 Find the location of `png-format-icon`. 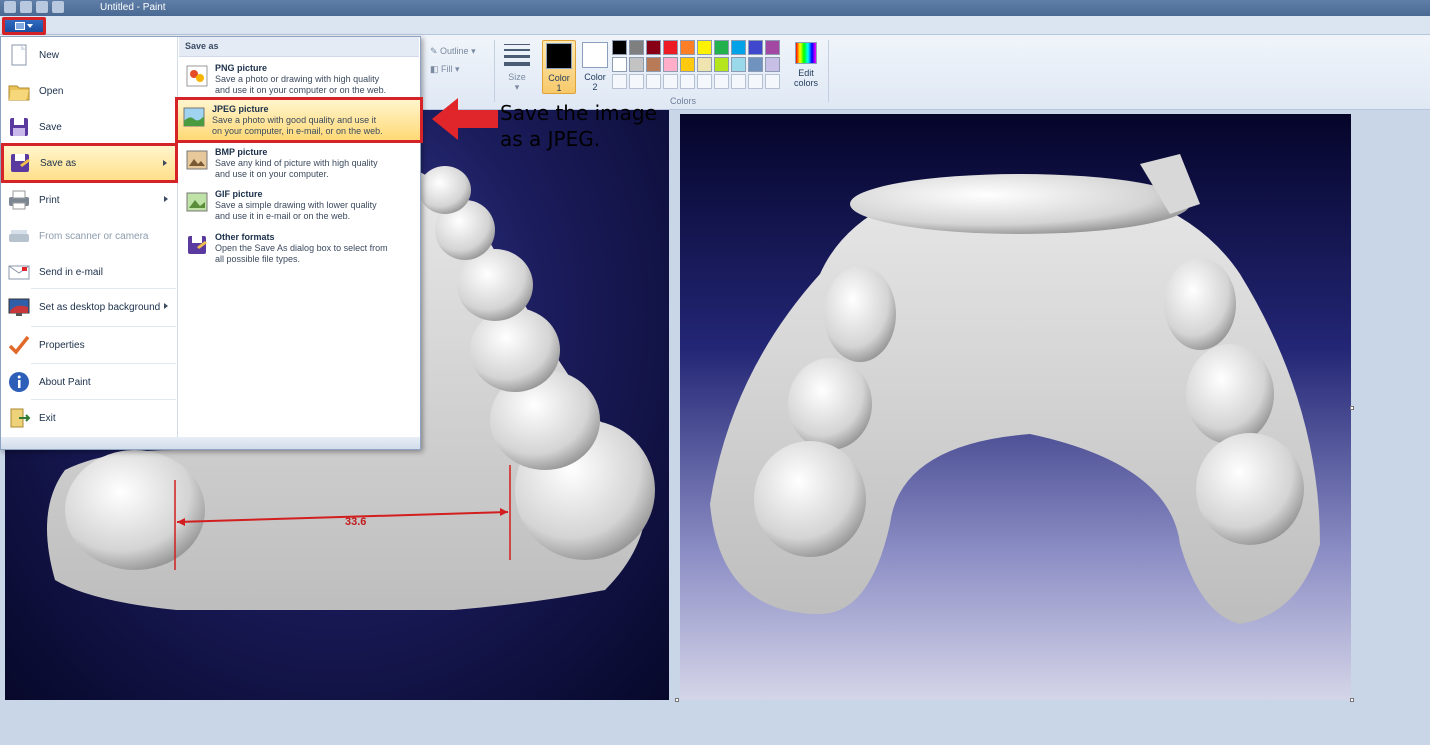

png-format-icon is located at coordinates (197, 76).